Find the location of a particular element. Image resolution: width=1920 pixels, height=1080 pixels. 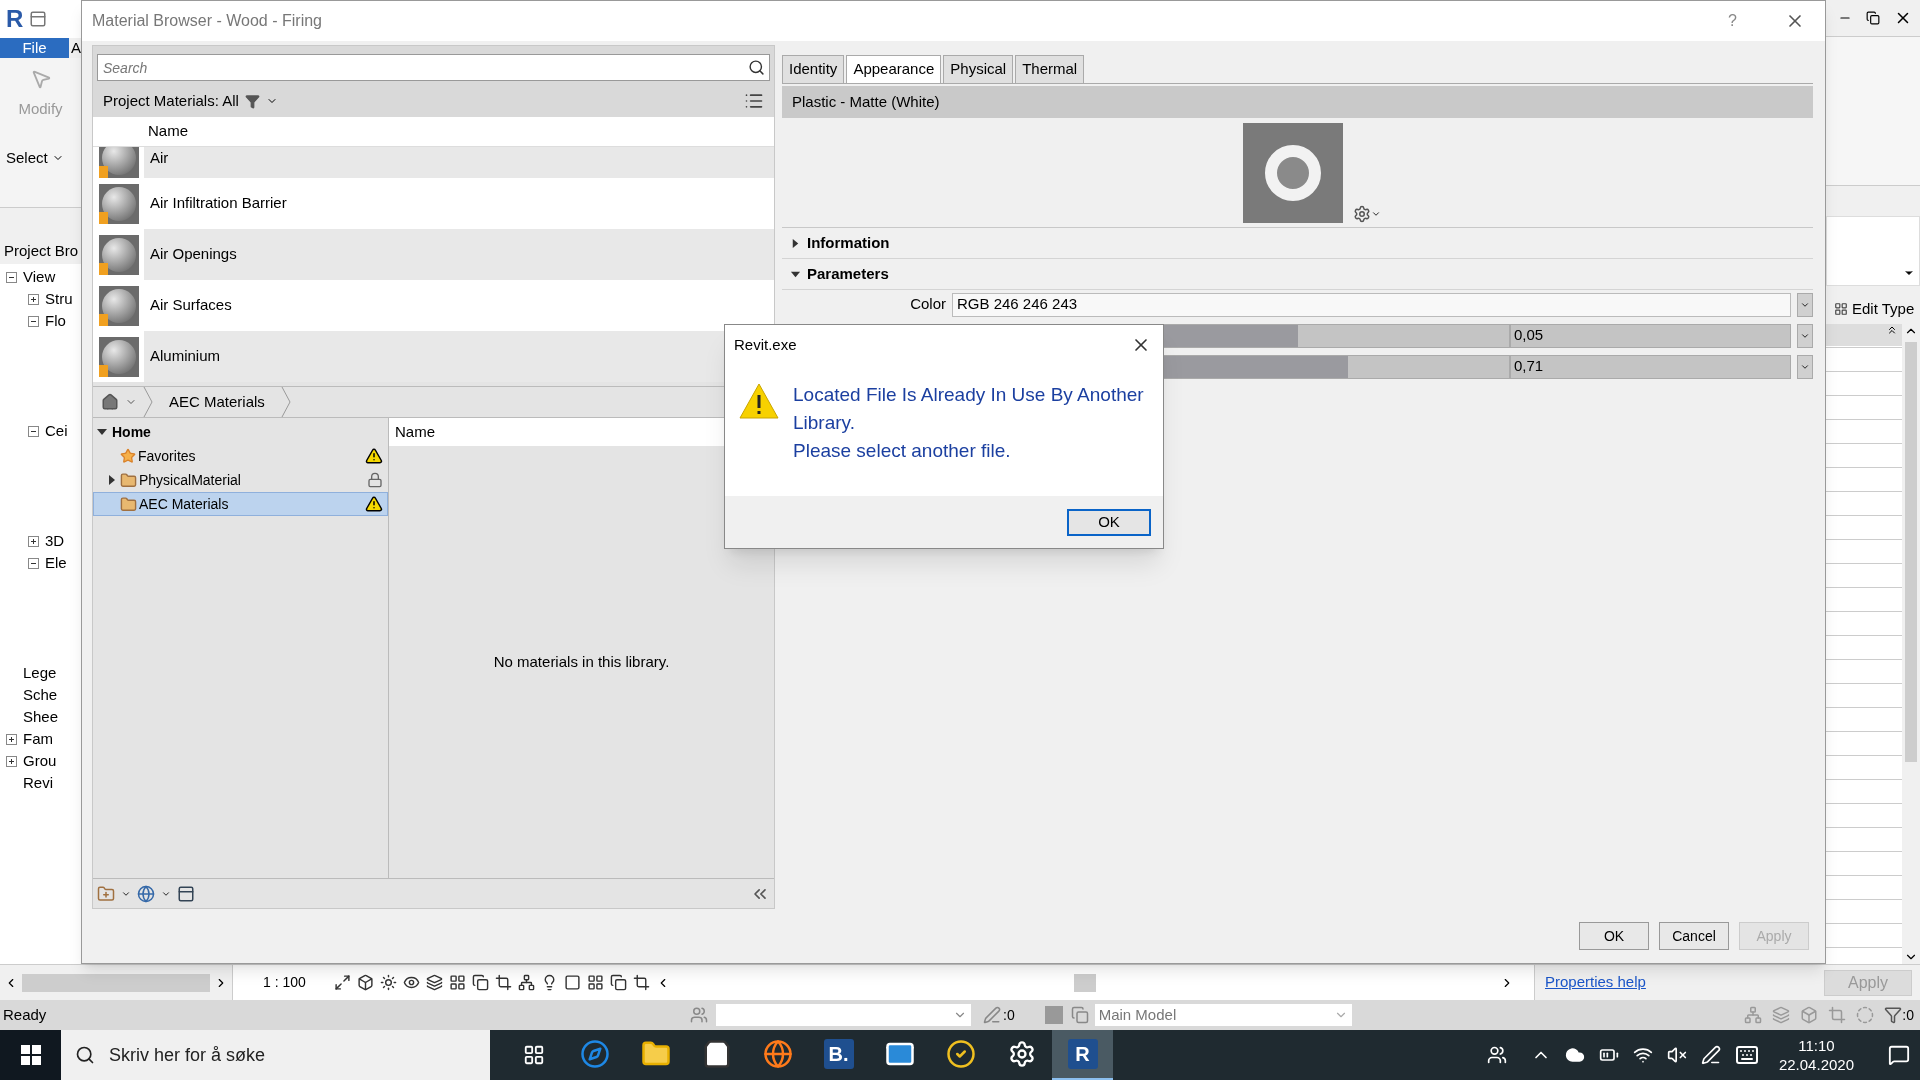

file-tab: File is located at coordinates (34, 48).